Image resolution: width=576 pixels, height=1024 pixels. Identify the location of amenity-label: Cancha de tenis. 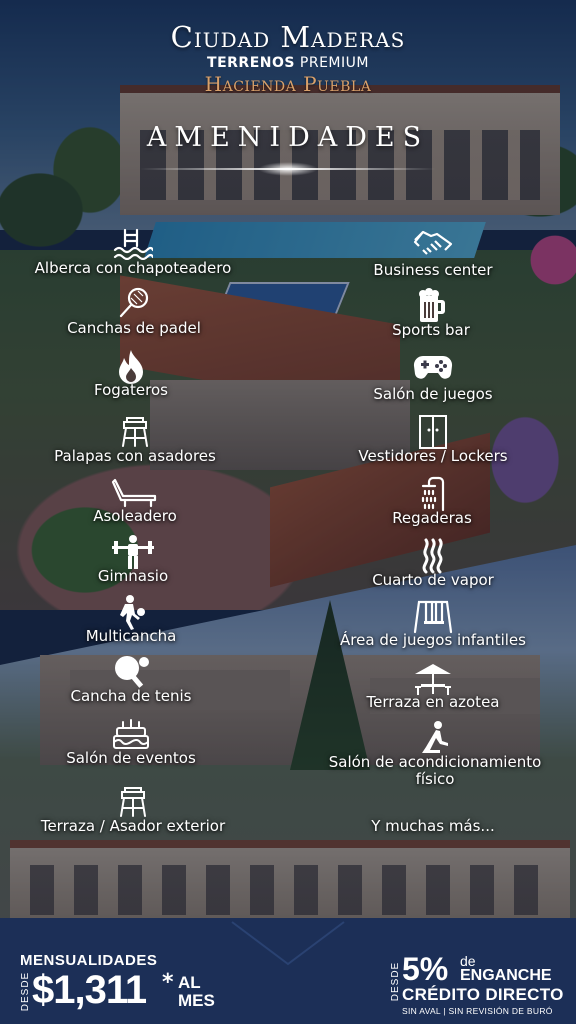
(131, 696).